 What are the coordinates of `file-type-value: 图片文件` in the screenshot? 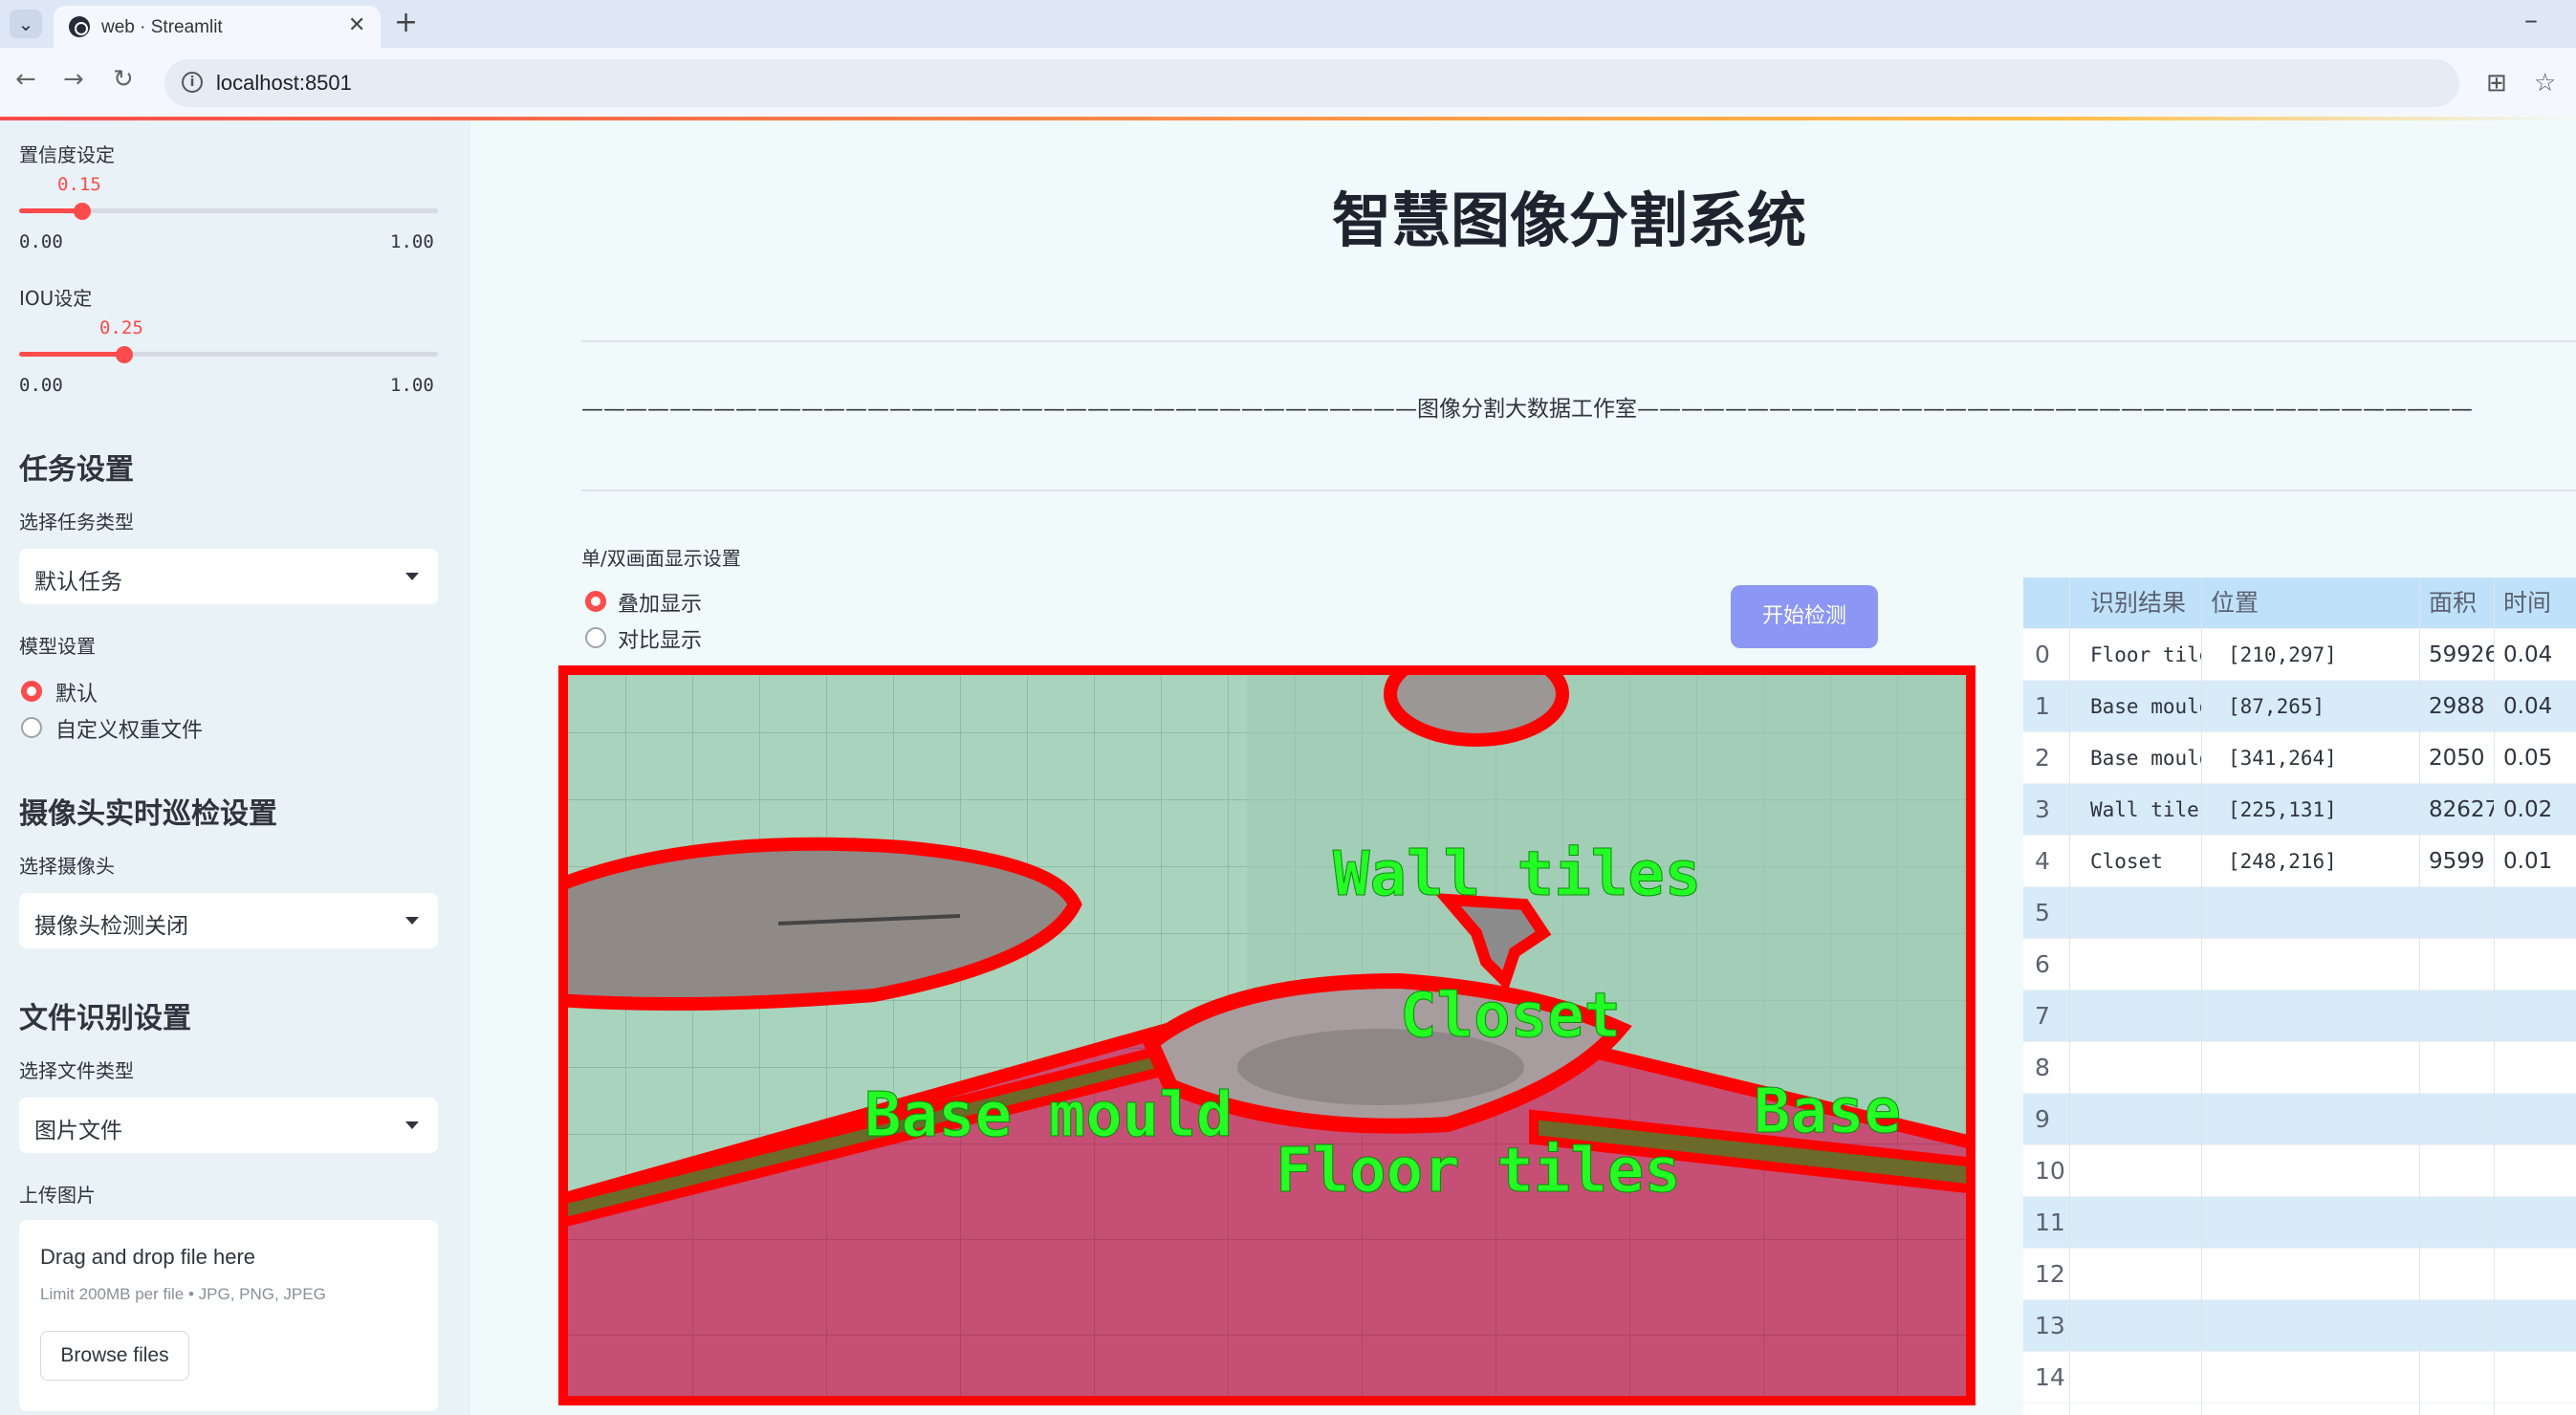 It's located at (78, 1131).